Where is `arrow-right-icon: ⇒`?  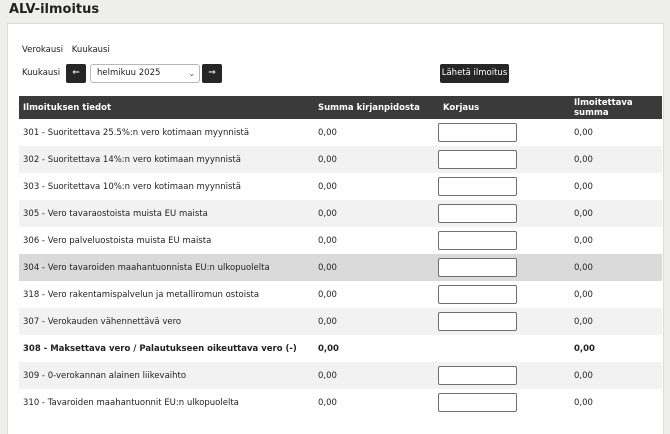
arrow-right-icon: ⇒ is located at coordinates (212, 73).